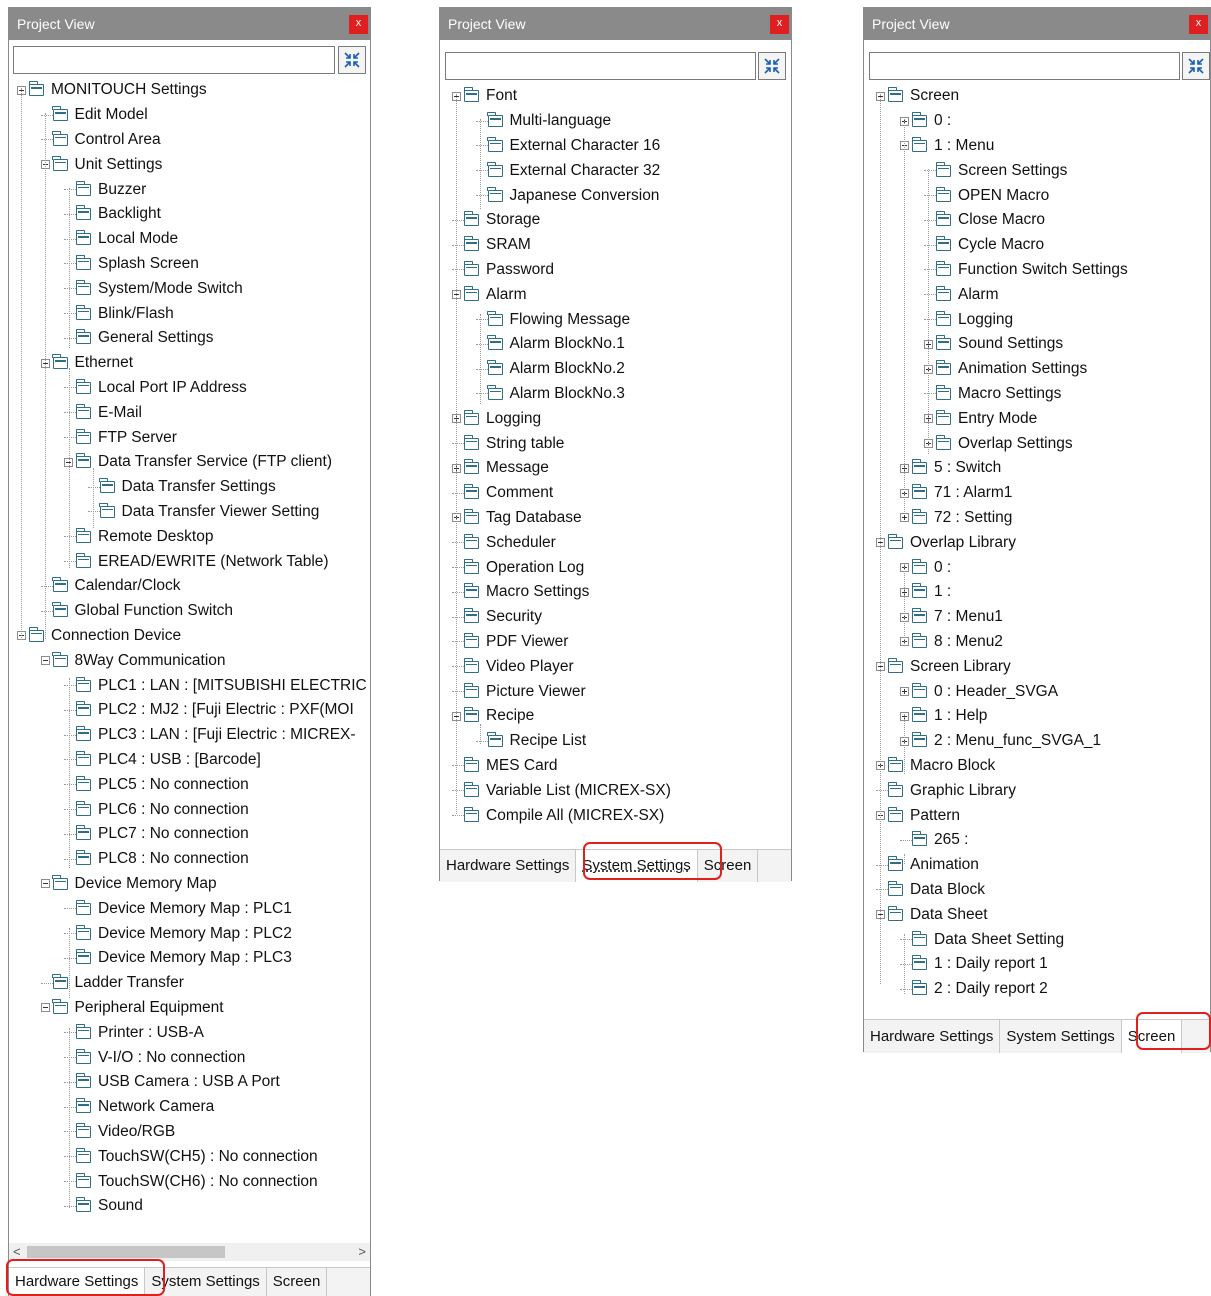 The height and width of the screenshot is (1296, 1211). I want to click on tree-item-alarm-blockno-1: Alarm BlockNo.1, so click(550, 344).